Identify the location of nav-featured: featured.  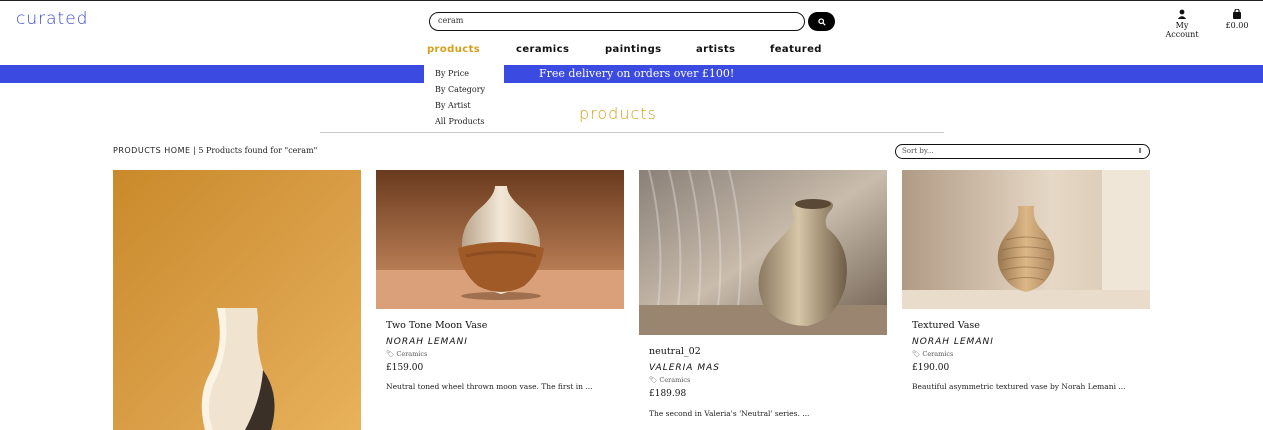
(796, 49).